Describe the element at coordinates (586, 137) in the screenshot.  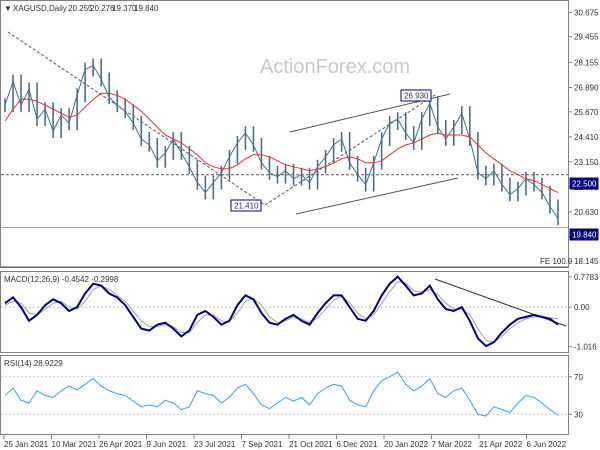
I see `price-ytick-label: 24.410` at that location.